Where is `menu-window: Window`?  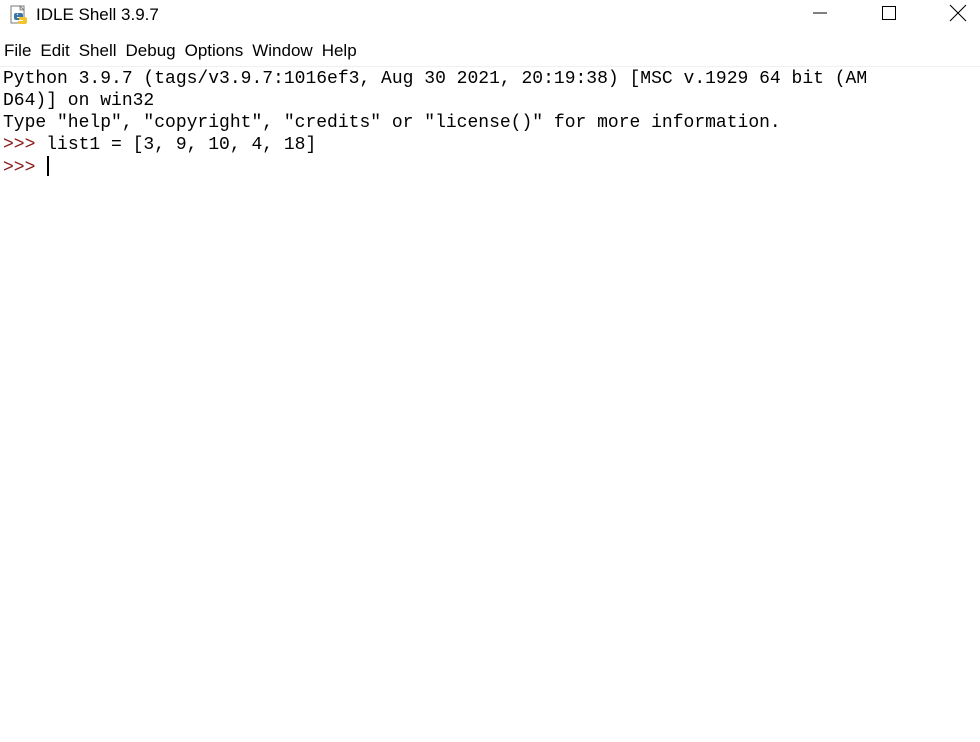 menu-window: Window is located at coordinates (282, 51).